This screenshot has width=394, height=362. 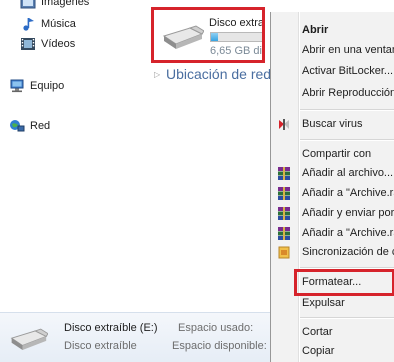 What do you see at coordinates (28, 24) in the screenshot?
I see `music-icon` at bounding box center [28, 24].